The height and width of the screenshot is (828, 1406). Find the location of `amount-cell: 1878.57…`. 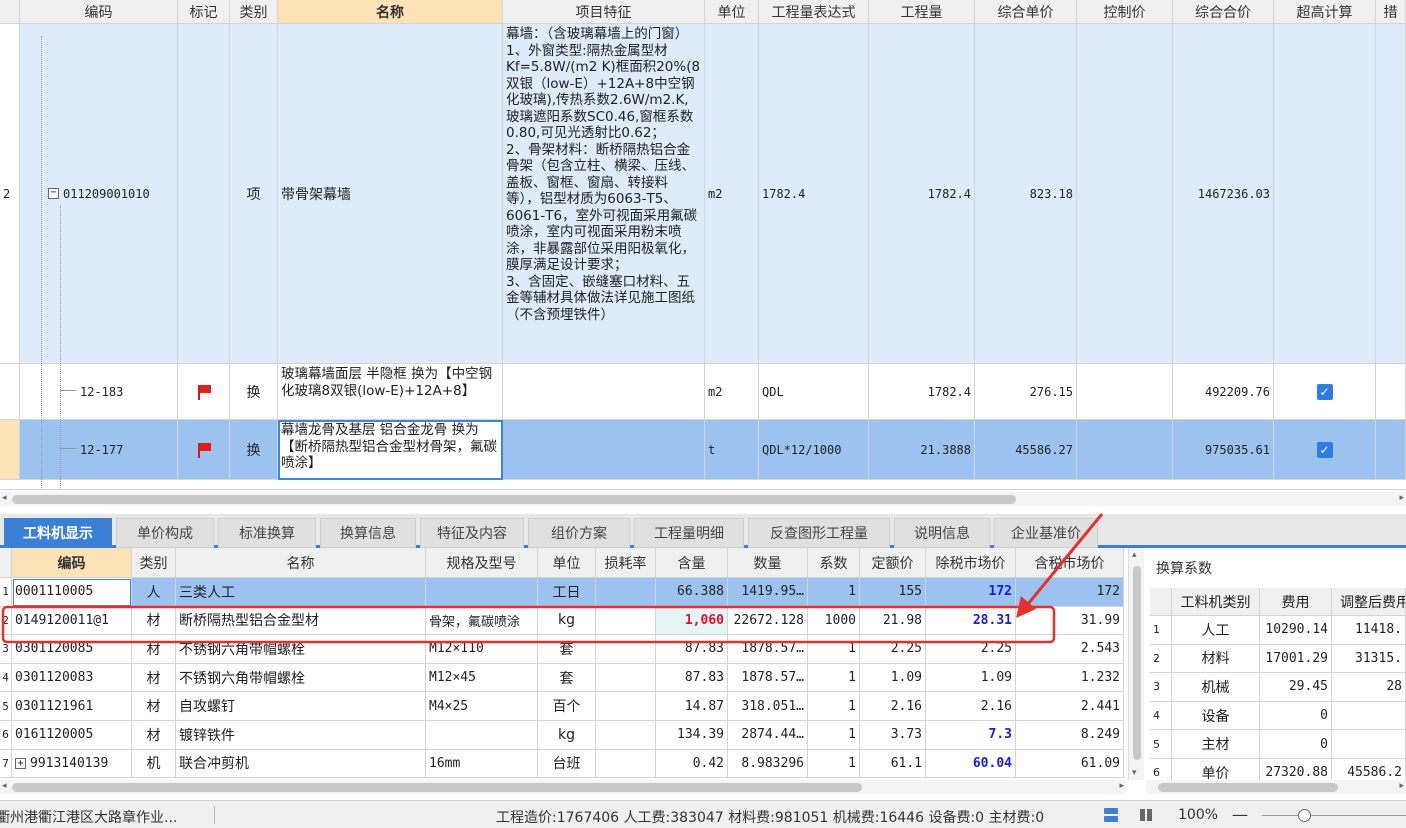

amount-cell: 1878.57… is located at coordinates (768, 649).